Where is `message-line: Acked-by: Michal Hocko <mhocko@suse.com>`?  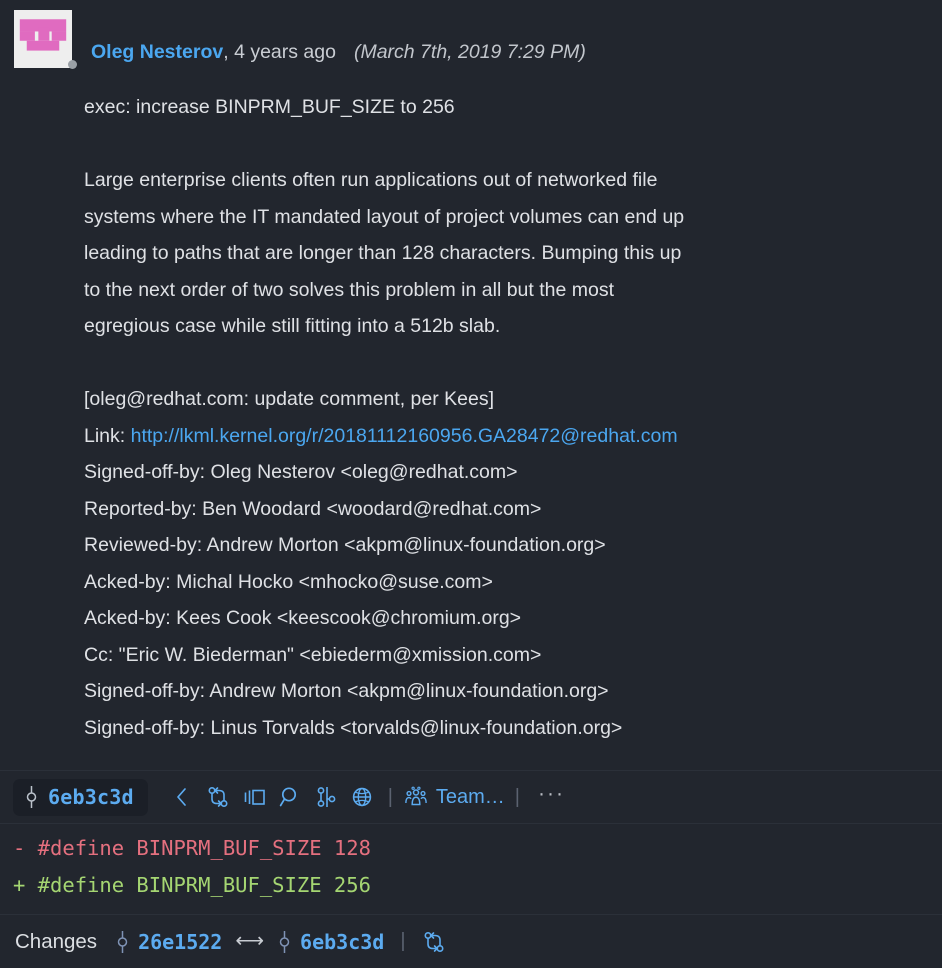
message-line: Acked-by: Michal Hocko <mhocko@suse.com> is located at coordinates (288, 581).